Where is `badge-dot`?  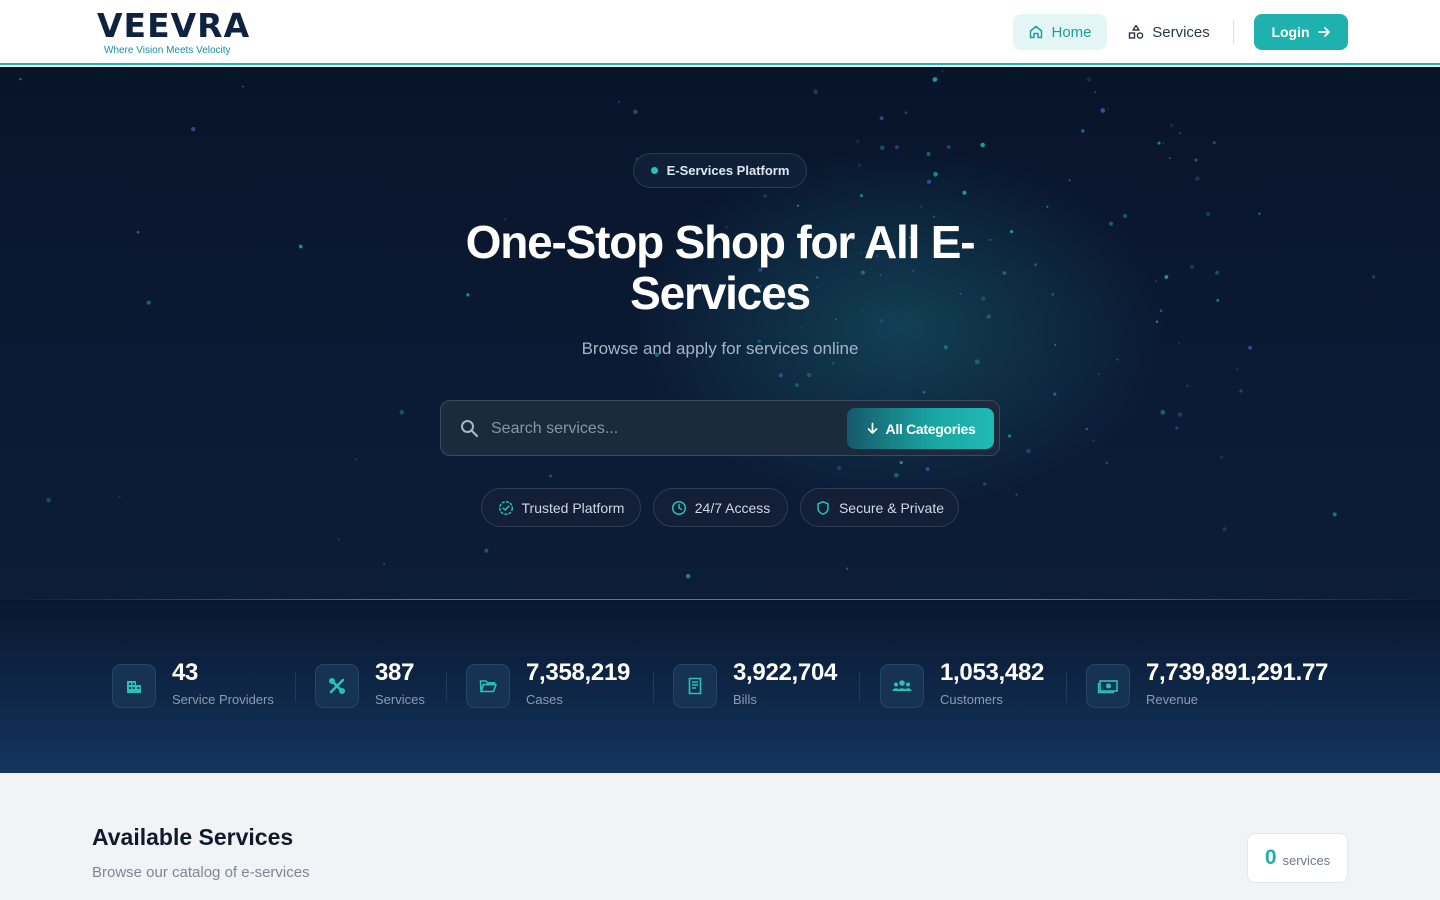
badge-dot is located at coordinates (654, 170).